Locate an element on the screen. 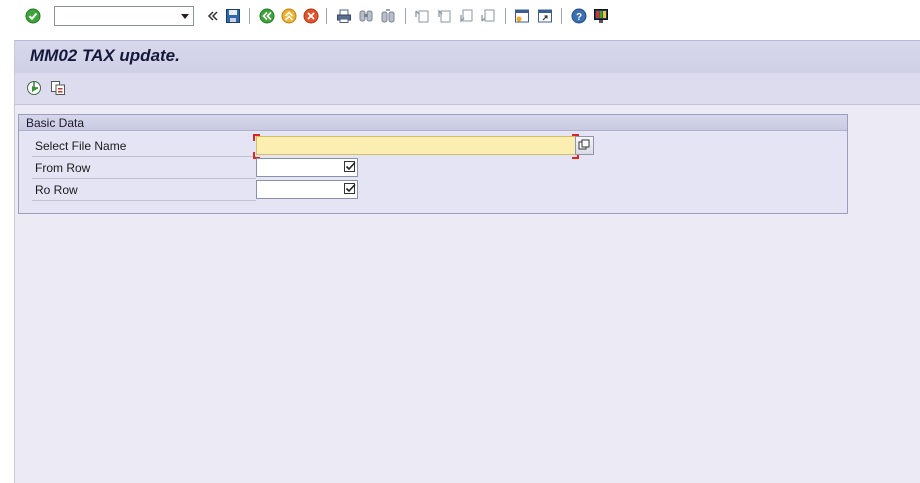  cancel-icon is located at coordinates (311, 16).